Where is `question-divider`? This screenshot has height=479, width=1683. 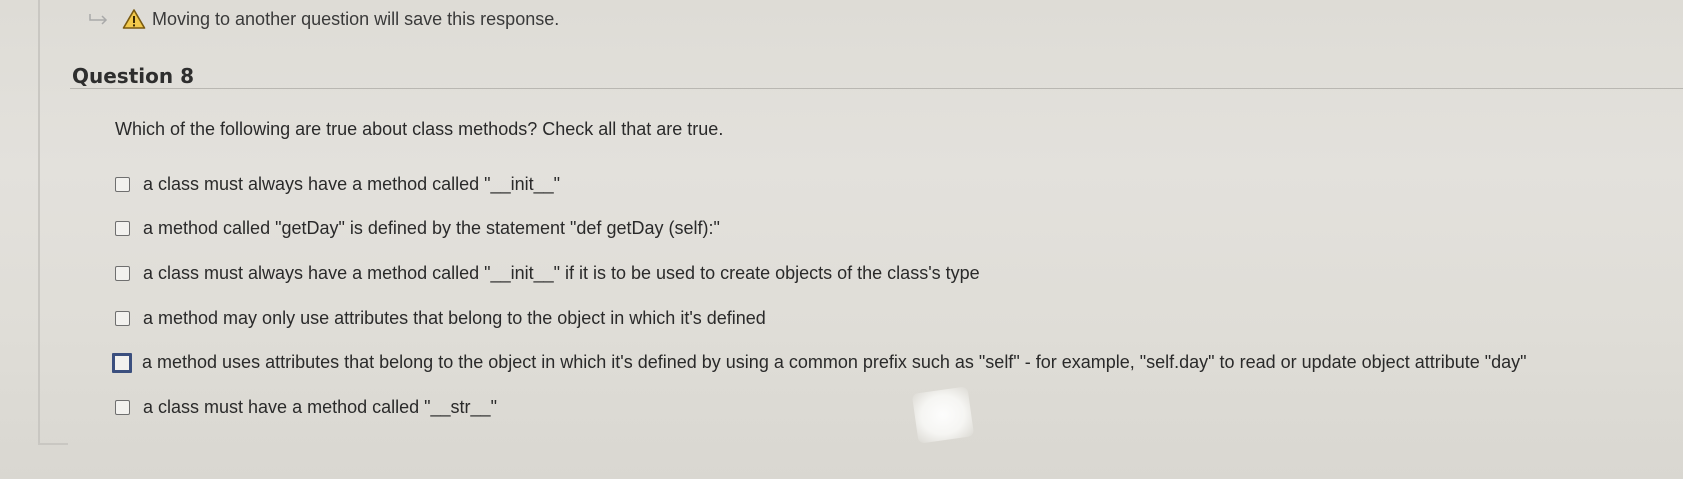 question-divider is located at coordinates (876, 88).